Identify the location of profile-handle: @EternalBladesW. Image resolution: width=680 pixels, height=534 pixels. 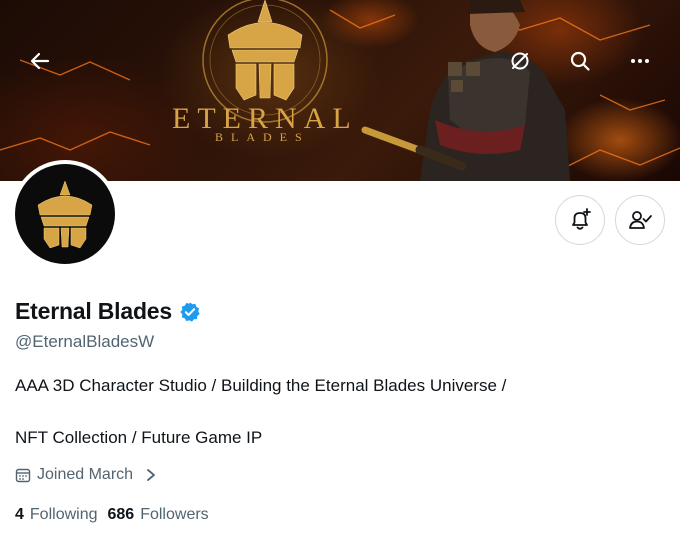
(85, 341).